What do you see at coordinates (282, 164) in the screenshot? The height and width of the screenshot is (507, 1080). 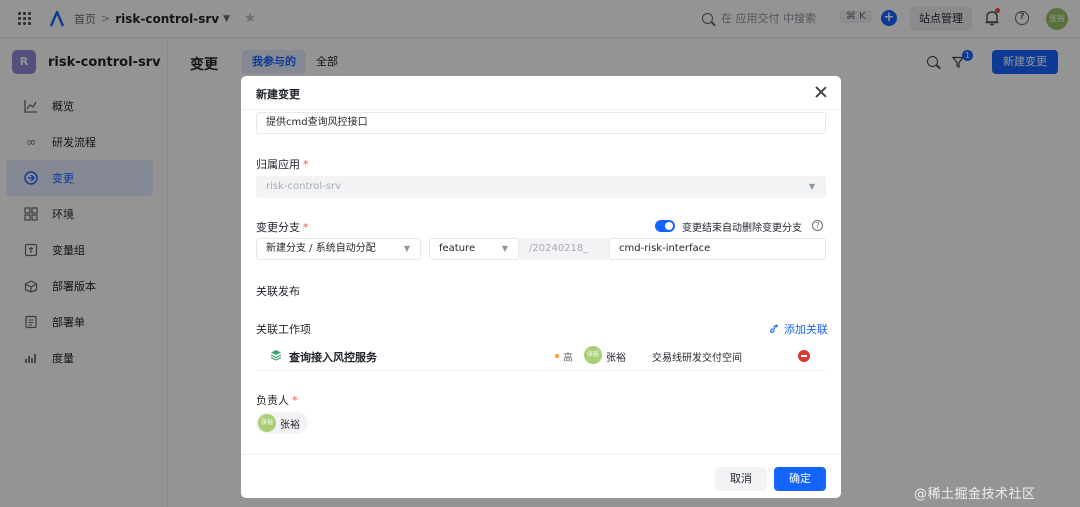 I see `app-label: 归属应用 *` at bounding box center [282, 164].